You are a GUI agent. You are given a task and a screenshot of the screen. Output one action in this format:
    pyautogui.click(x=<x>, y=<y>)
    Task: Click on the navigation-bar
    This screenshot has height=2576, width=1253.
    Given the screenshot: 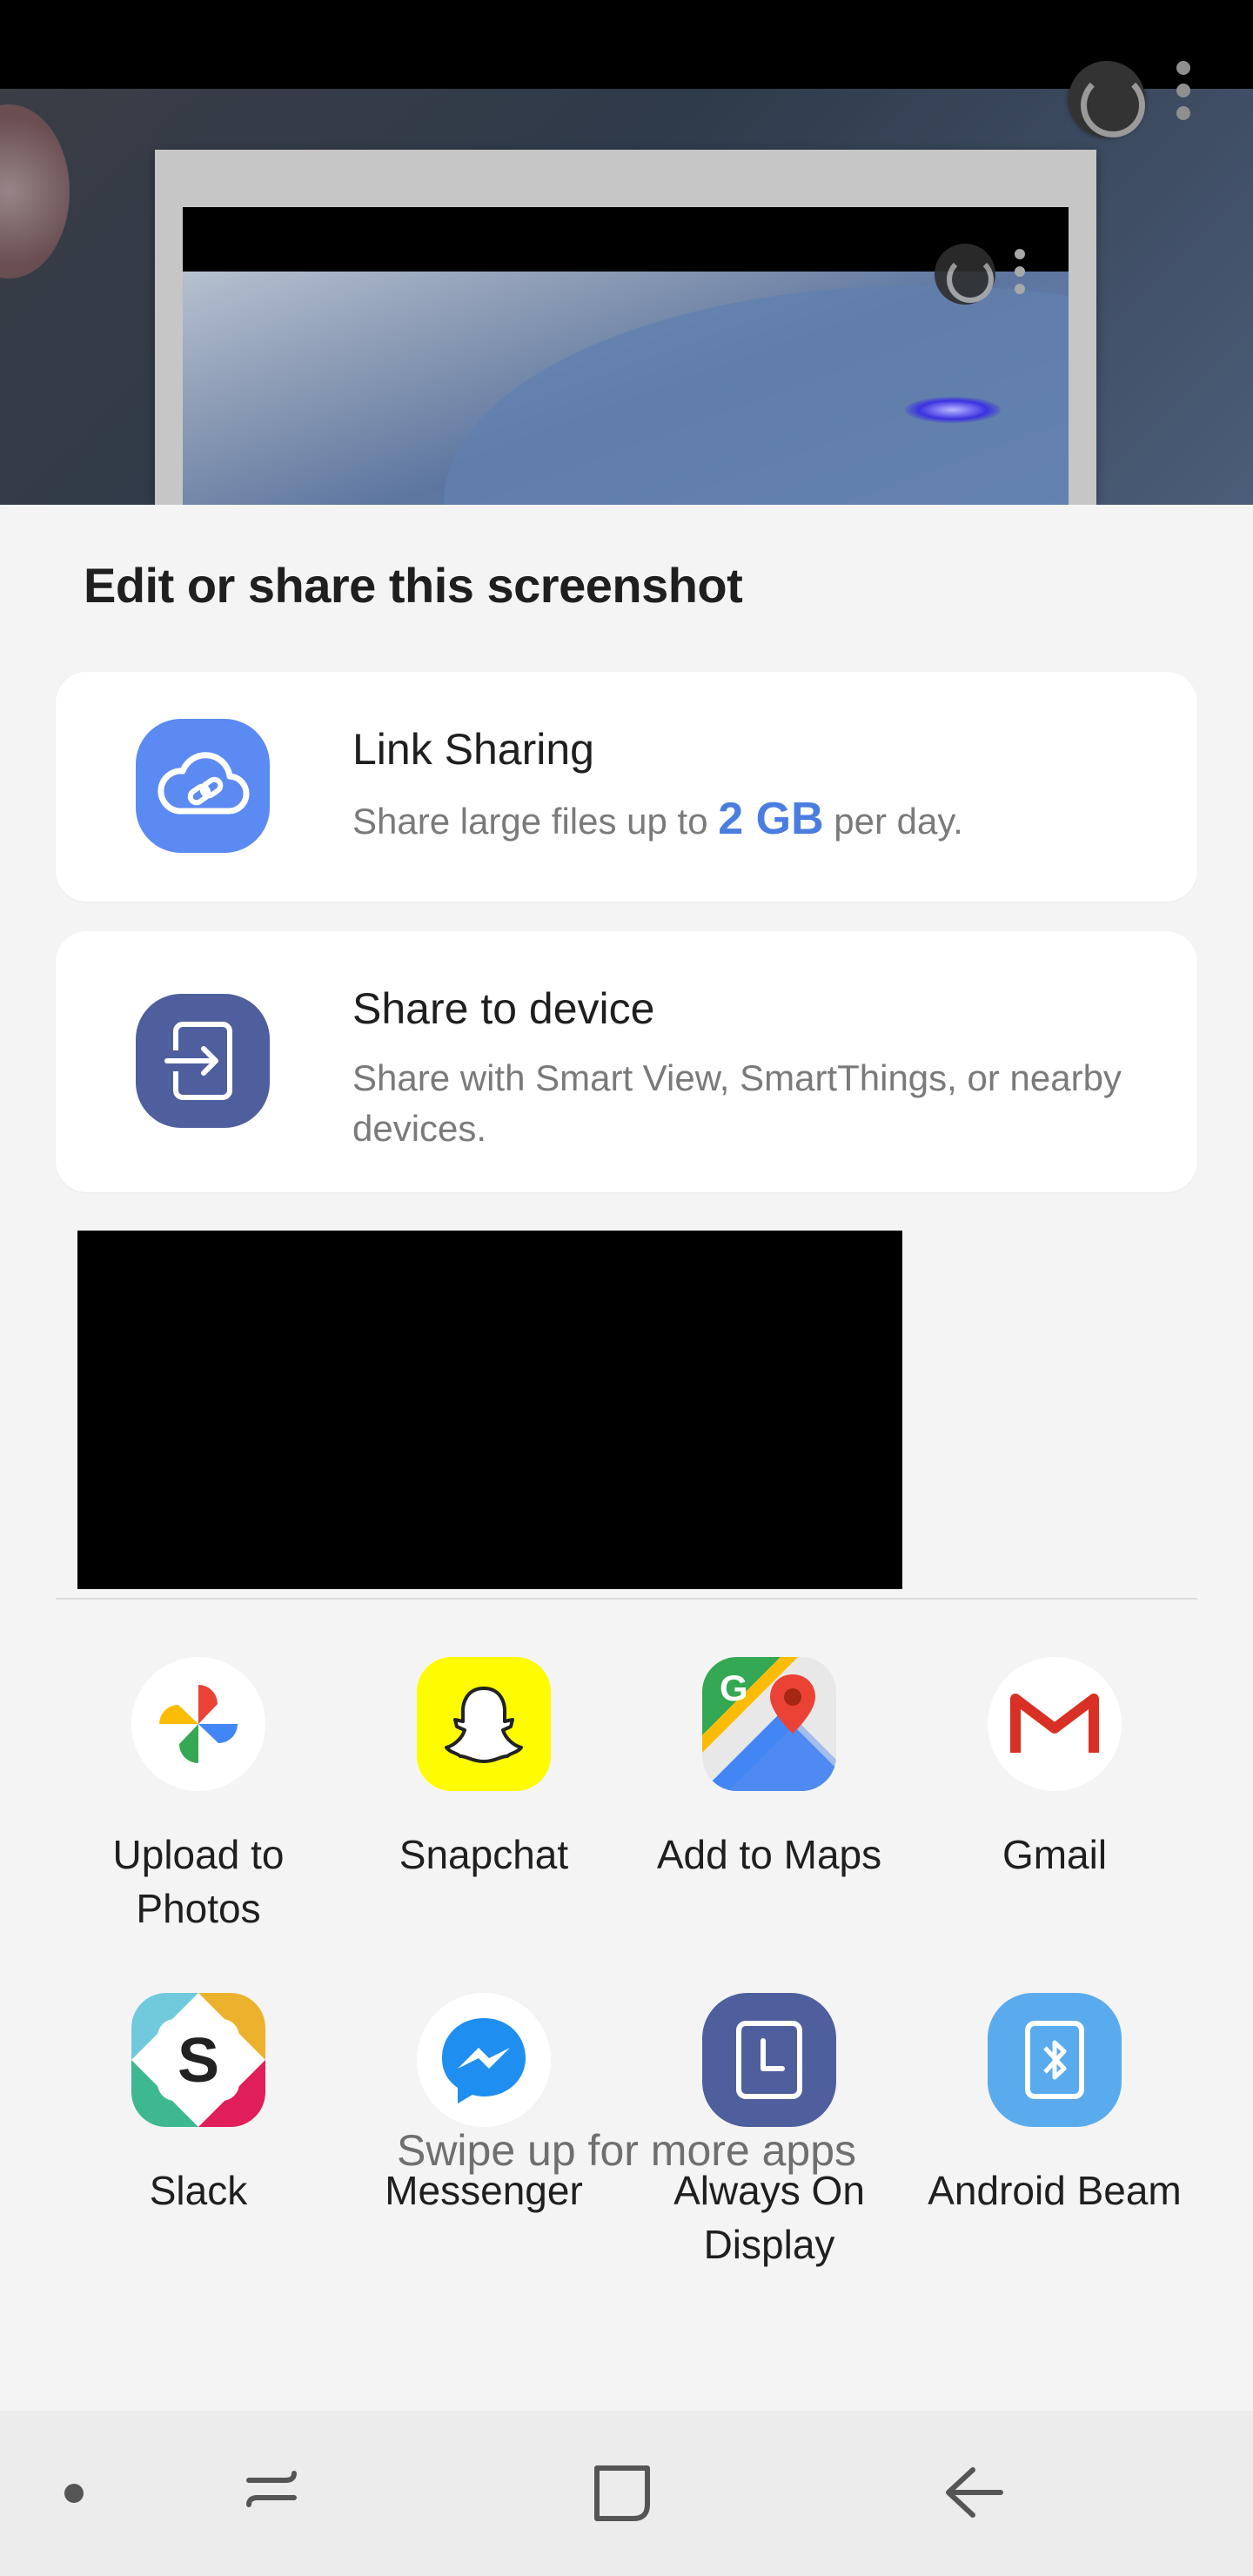 What is the action you would take?
    pyautogui.click(x=626, y=2493)
    